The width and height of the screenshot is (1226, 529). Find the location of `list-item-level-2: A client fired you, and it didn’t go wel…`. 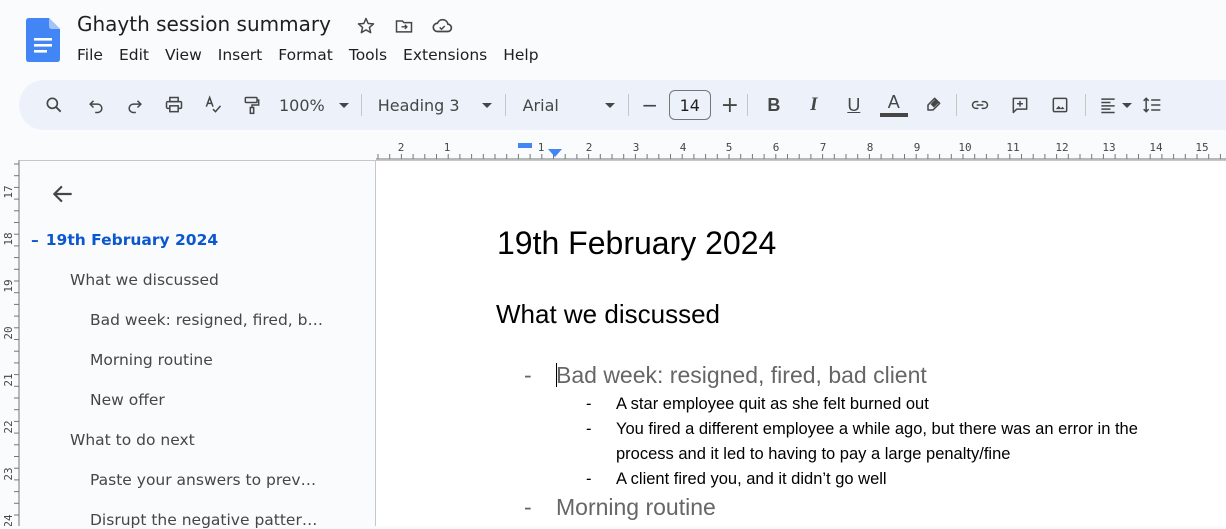

list-item-level-2: A client fired you, and it didn’t go wel… is located at coordinates (751, 479).